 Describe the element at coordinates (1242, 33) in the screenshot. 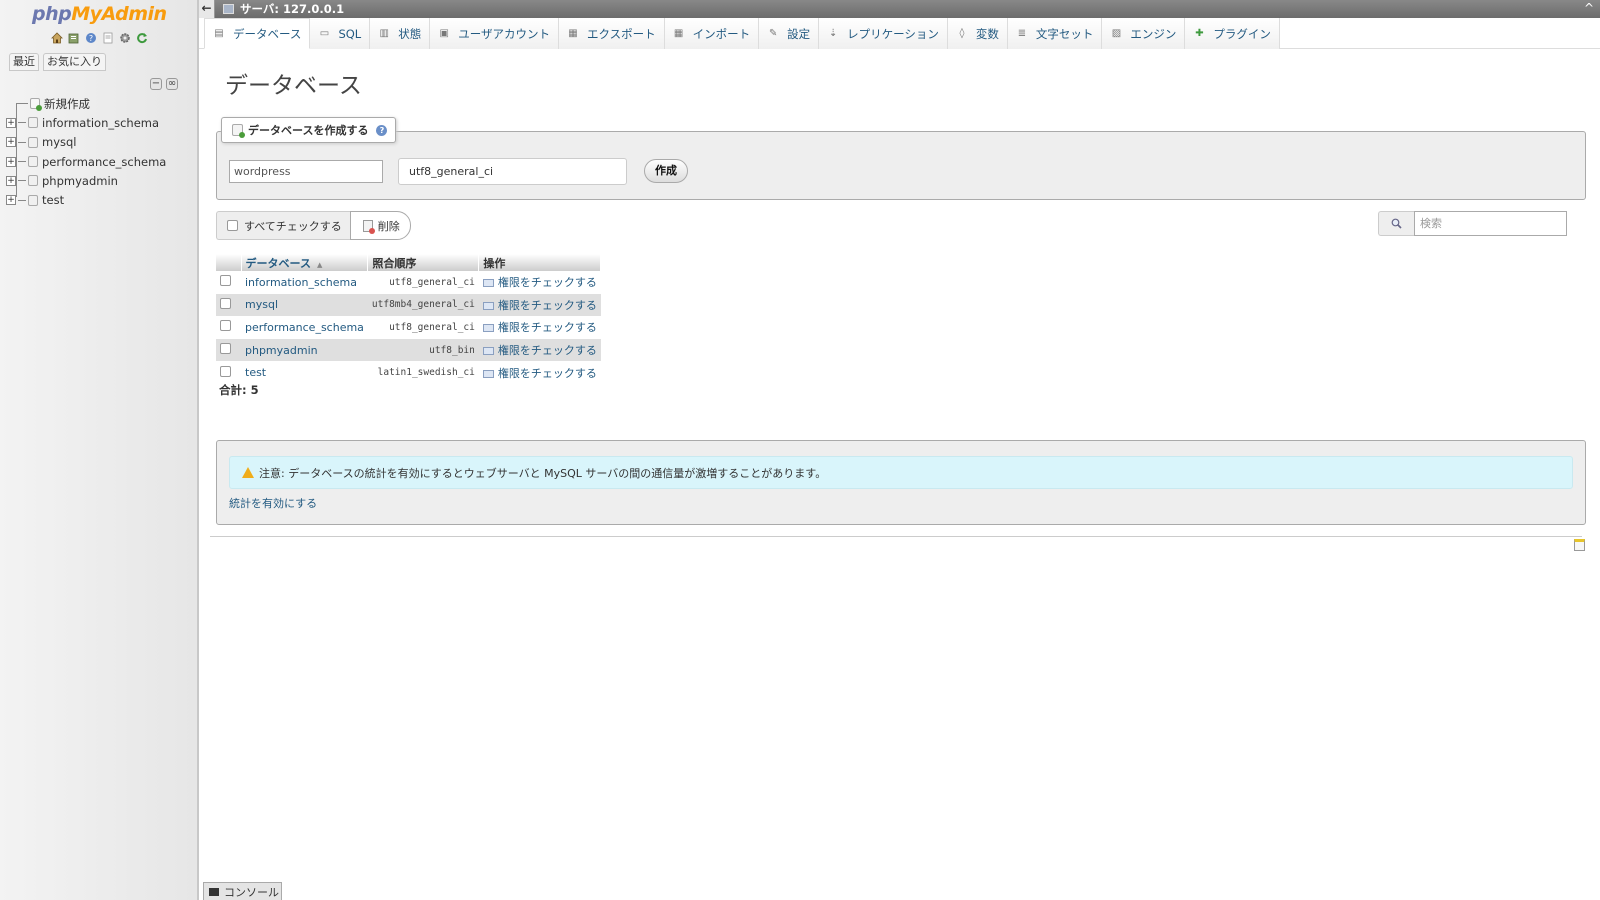

I see `tab-label: プラグイン` at that location.